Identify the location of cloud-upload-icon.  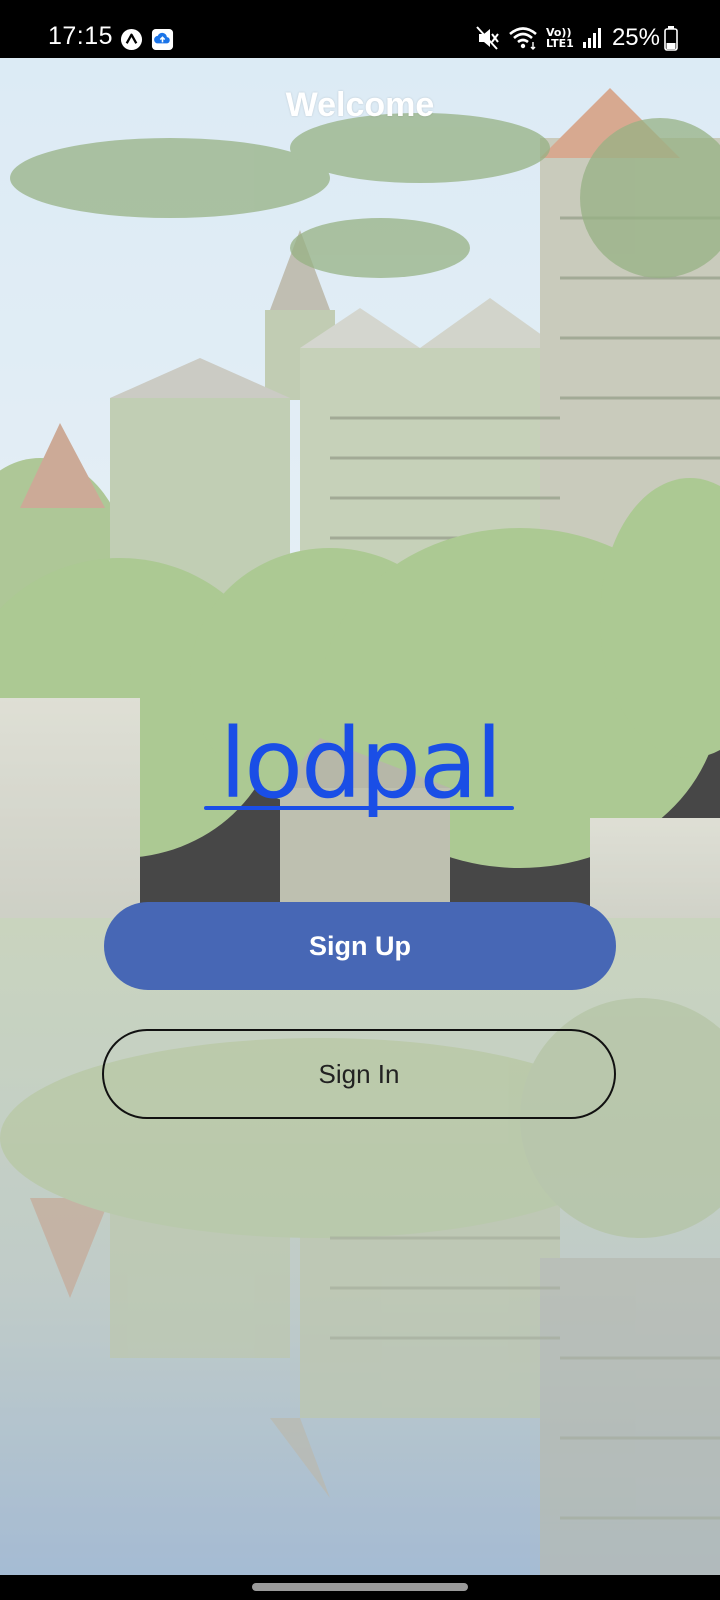
(162, 39).